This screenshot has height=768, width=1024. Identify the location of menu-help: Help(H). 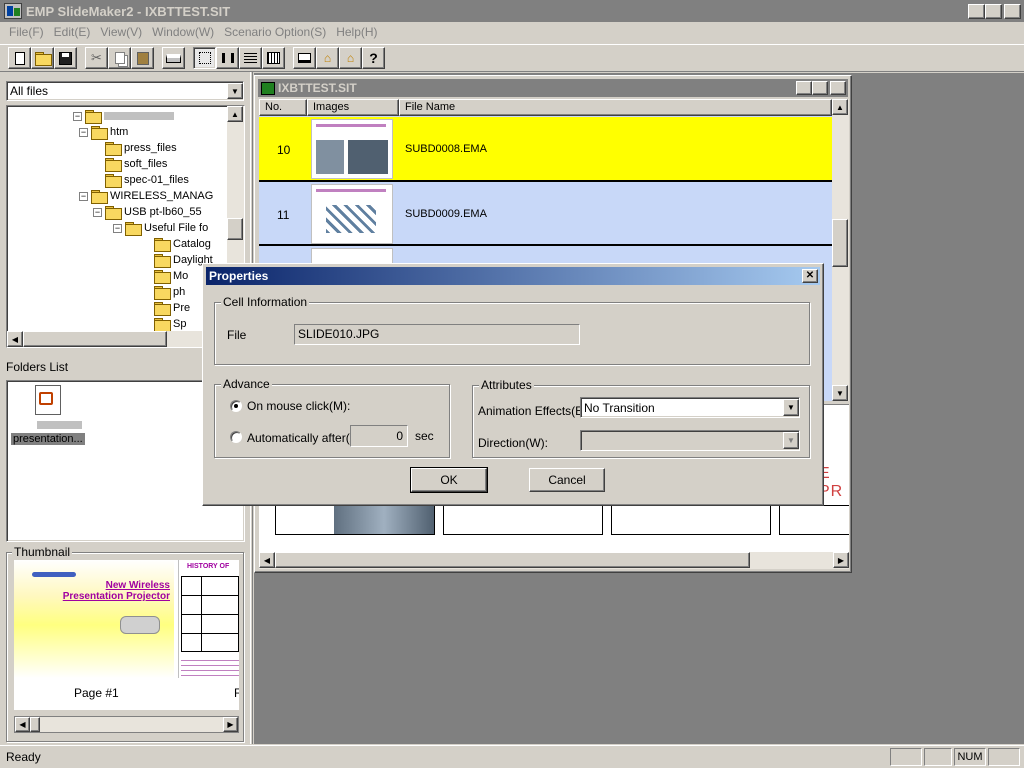
(356, 32).